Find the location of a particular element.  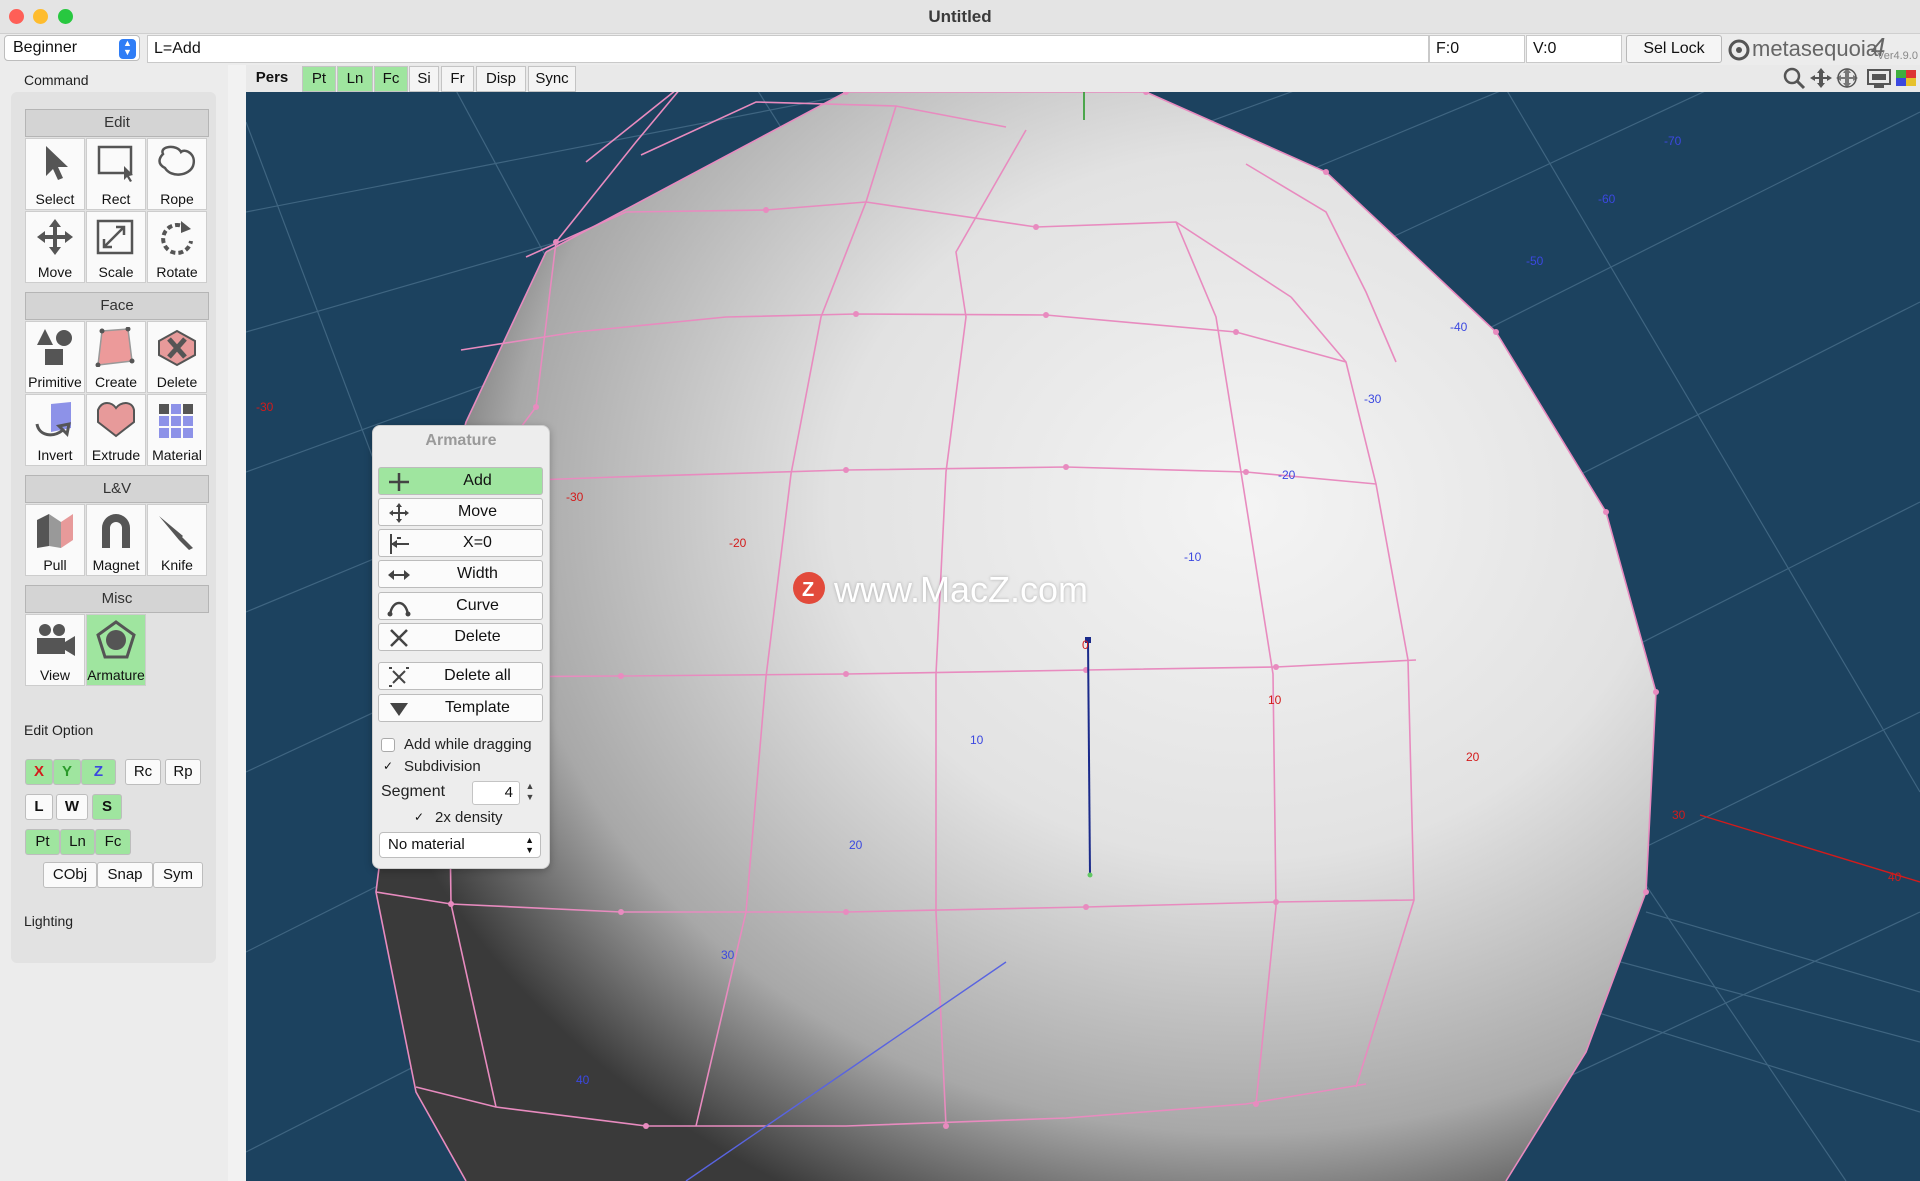

tool-extrude: Extrude is located at coordinates (116, 430).